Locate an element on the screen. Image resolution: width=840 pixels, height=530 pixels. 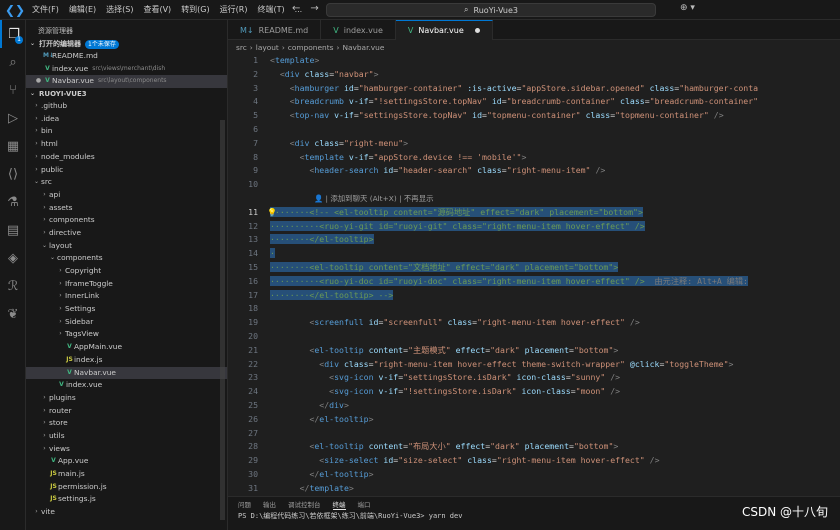
tree-item: › InnerLink is located at coordinates (126, 296).